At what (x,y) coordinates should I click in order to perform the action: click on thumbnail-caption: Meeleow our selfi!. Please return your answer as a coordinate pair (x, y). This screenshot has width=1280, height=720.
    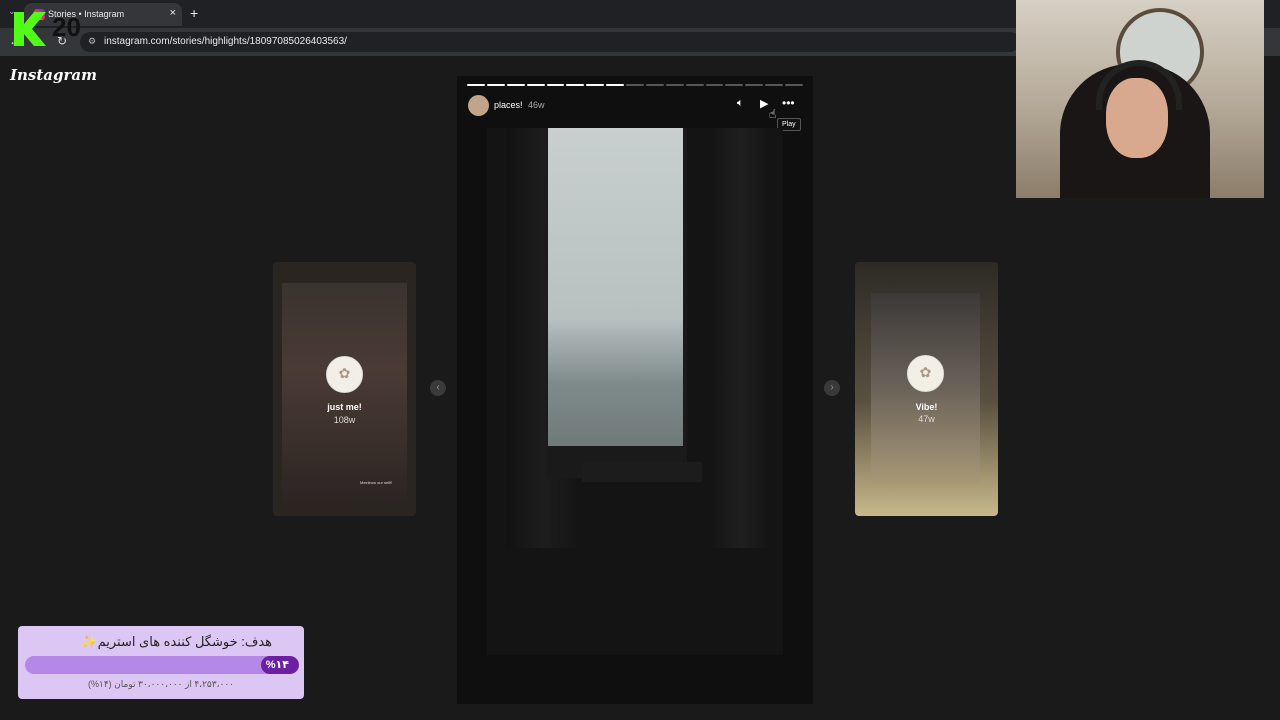
    Looking at the image, I should click on (376, 482).